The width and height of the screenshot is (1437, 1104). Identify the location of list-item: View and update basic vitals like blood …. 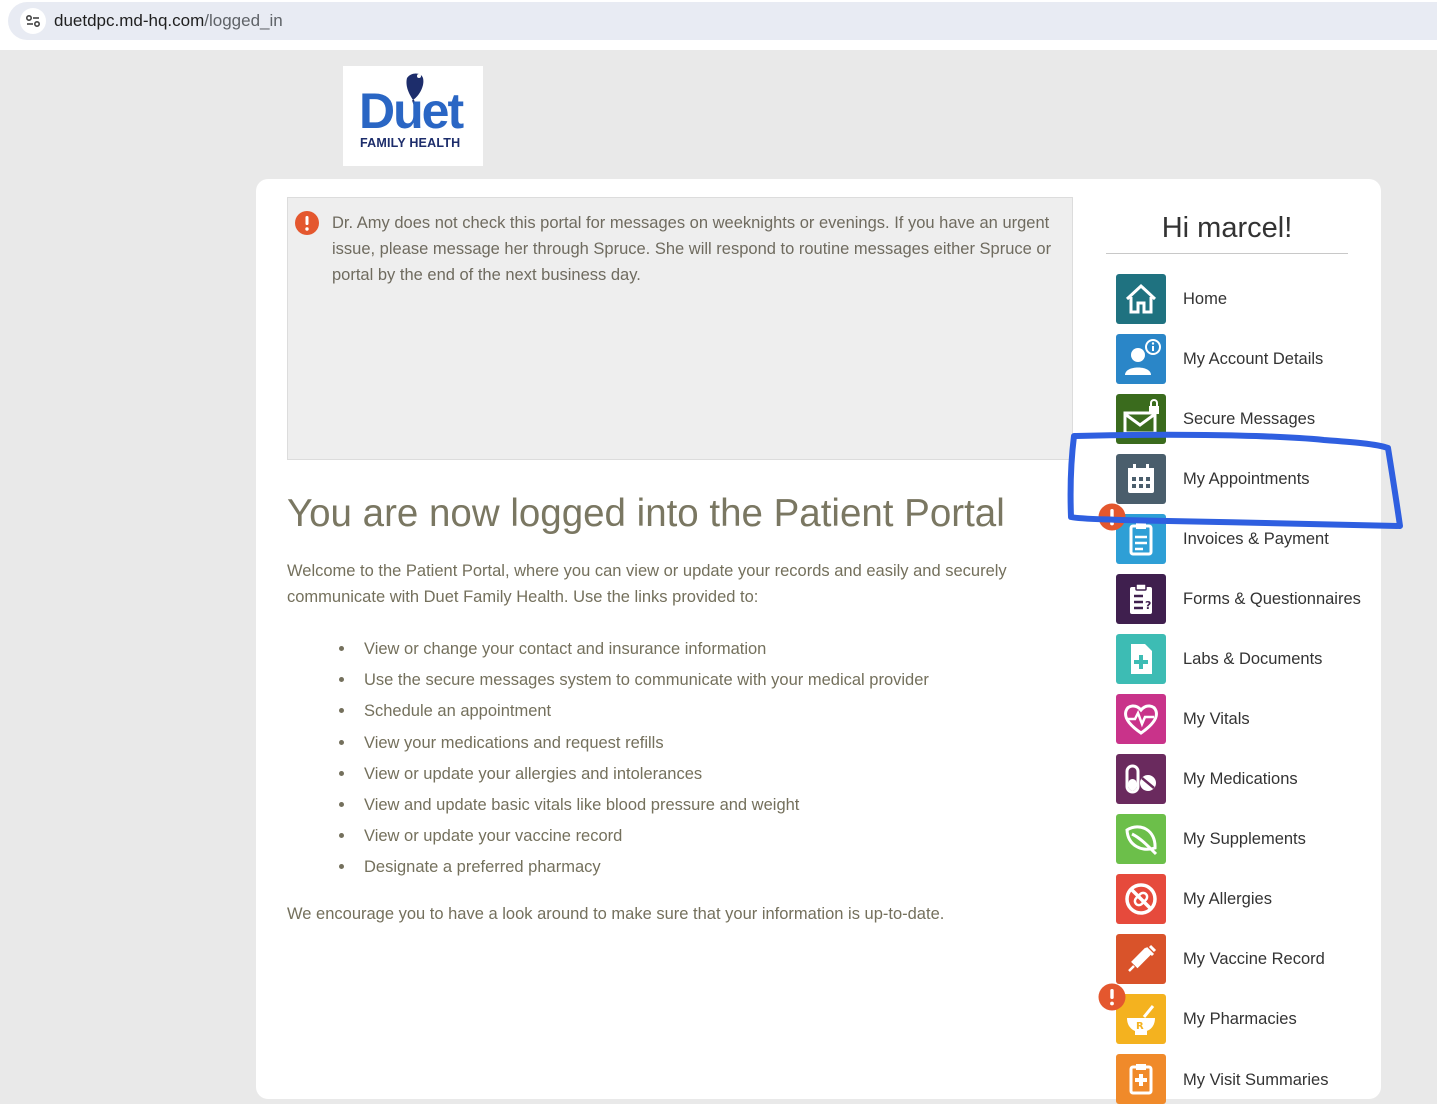
(634, 807).